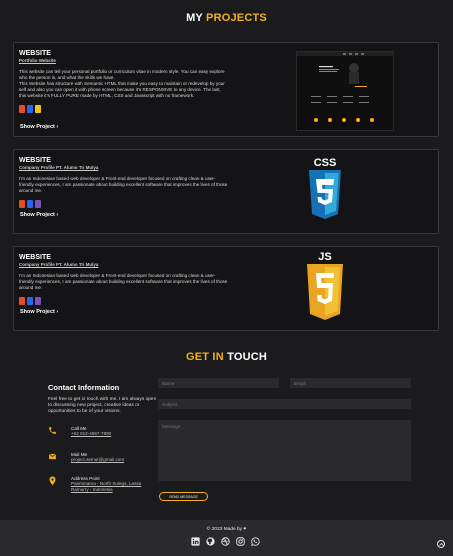  What do you see at coordinates (91, 434) in the screenshot?
I see `phone-link: +62 812-4567-7890` at bounding box center [91, 434].